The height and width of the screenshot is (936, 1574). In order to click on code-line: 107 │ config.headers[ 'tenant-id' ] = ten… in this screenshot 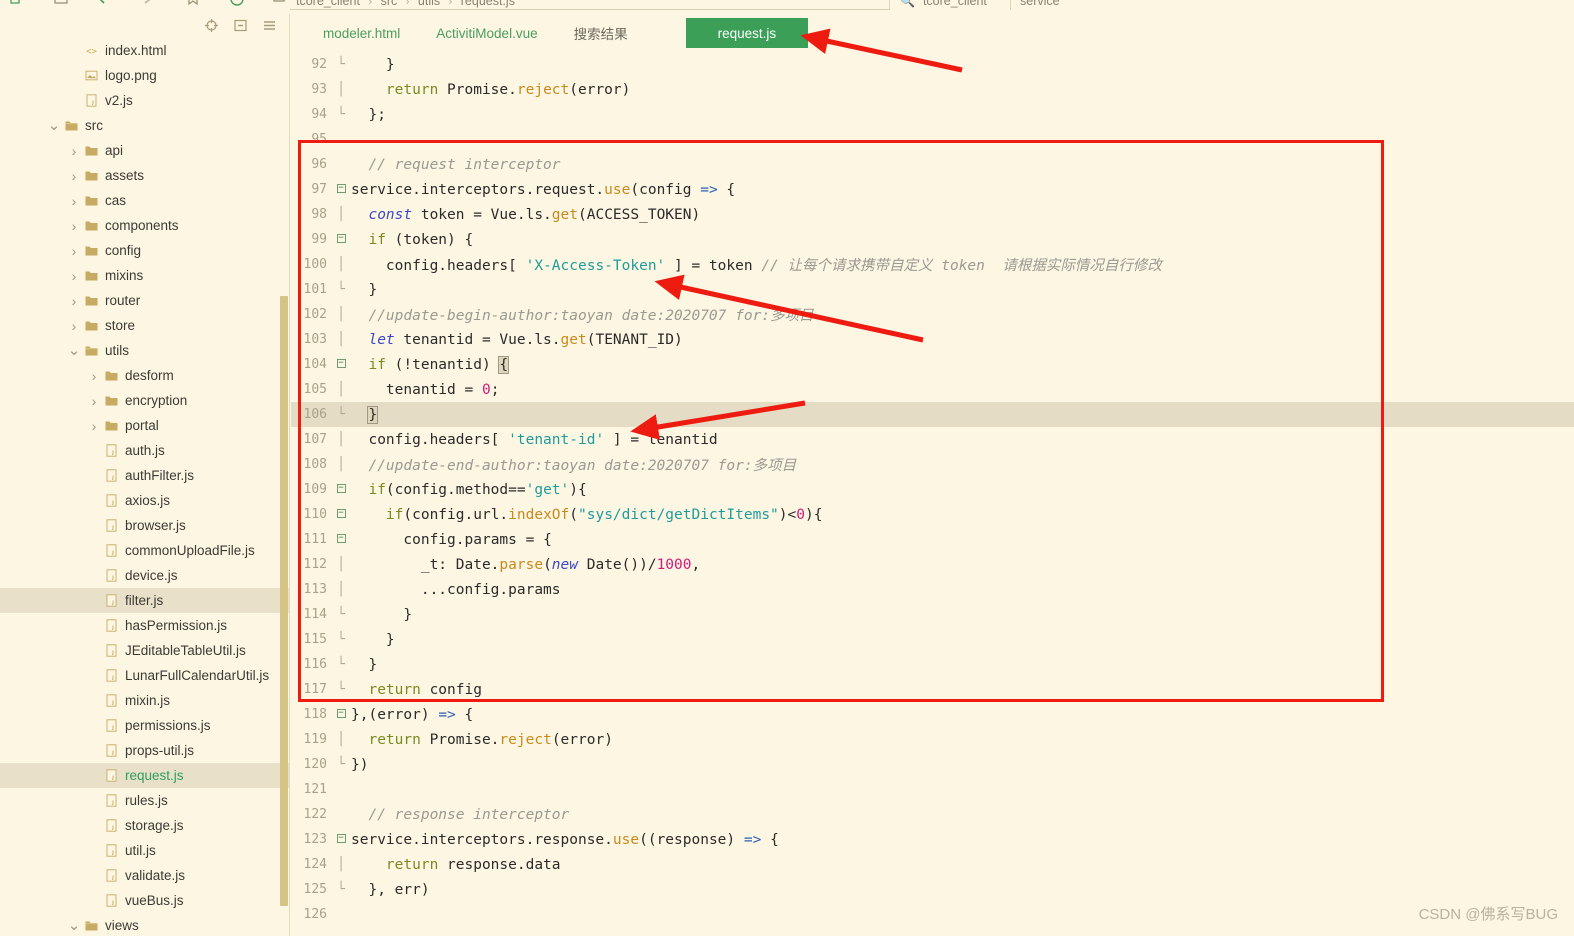, I will do `click(932, 439)`.